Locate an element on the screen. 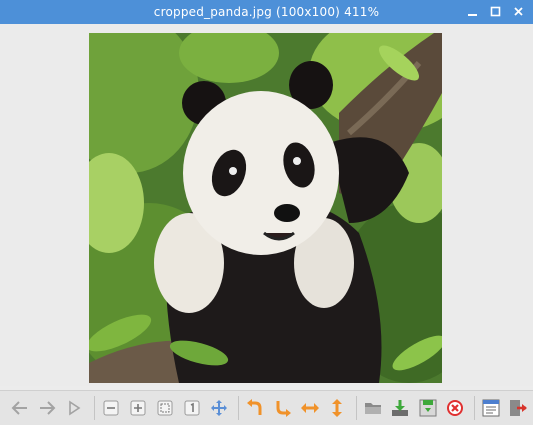  delete-icon is located at coordinates (454, 408).